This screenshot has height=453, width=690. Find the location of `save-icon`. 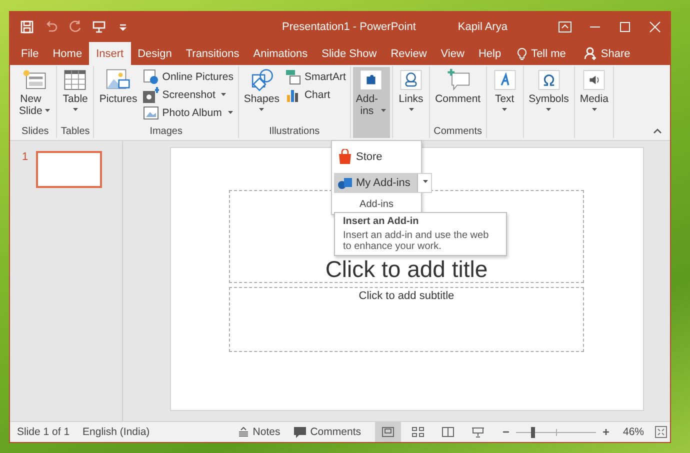

save-icon is located at coordinates (27, 27).